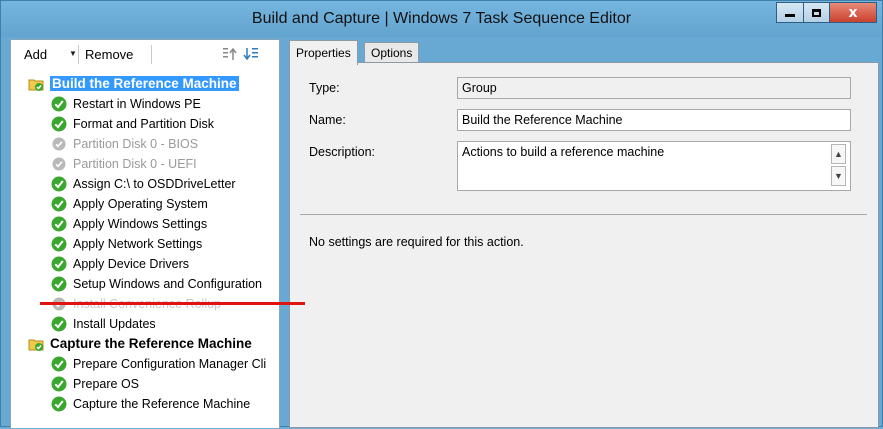 Image resolution: width=883 pixels, height=429 pixels. Describe the element at coordinates (790, 15) in the screenshot. I see `minimize-icon` at that location.